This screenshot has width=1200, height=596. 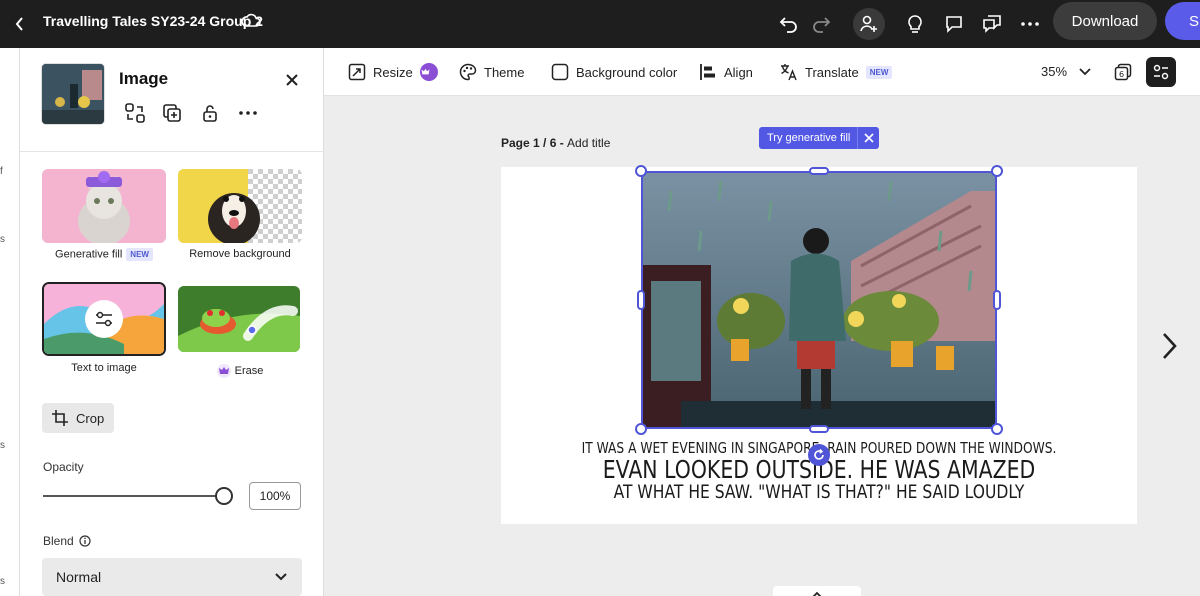 What do you see at coordinates (104, 319) in the screenshot?
I see `text-to-image-card` at bounding box center [104, 319].